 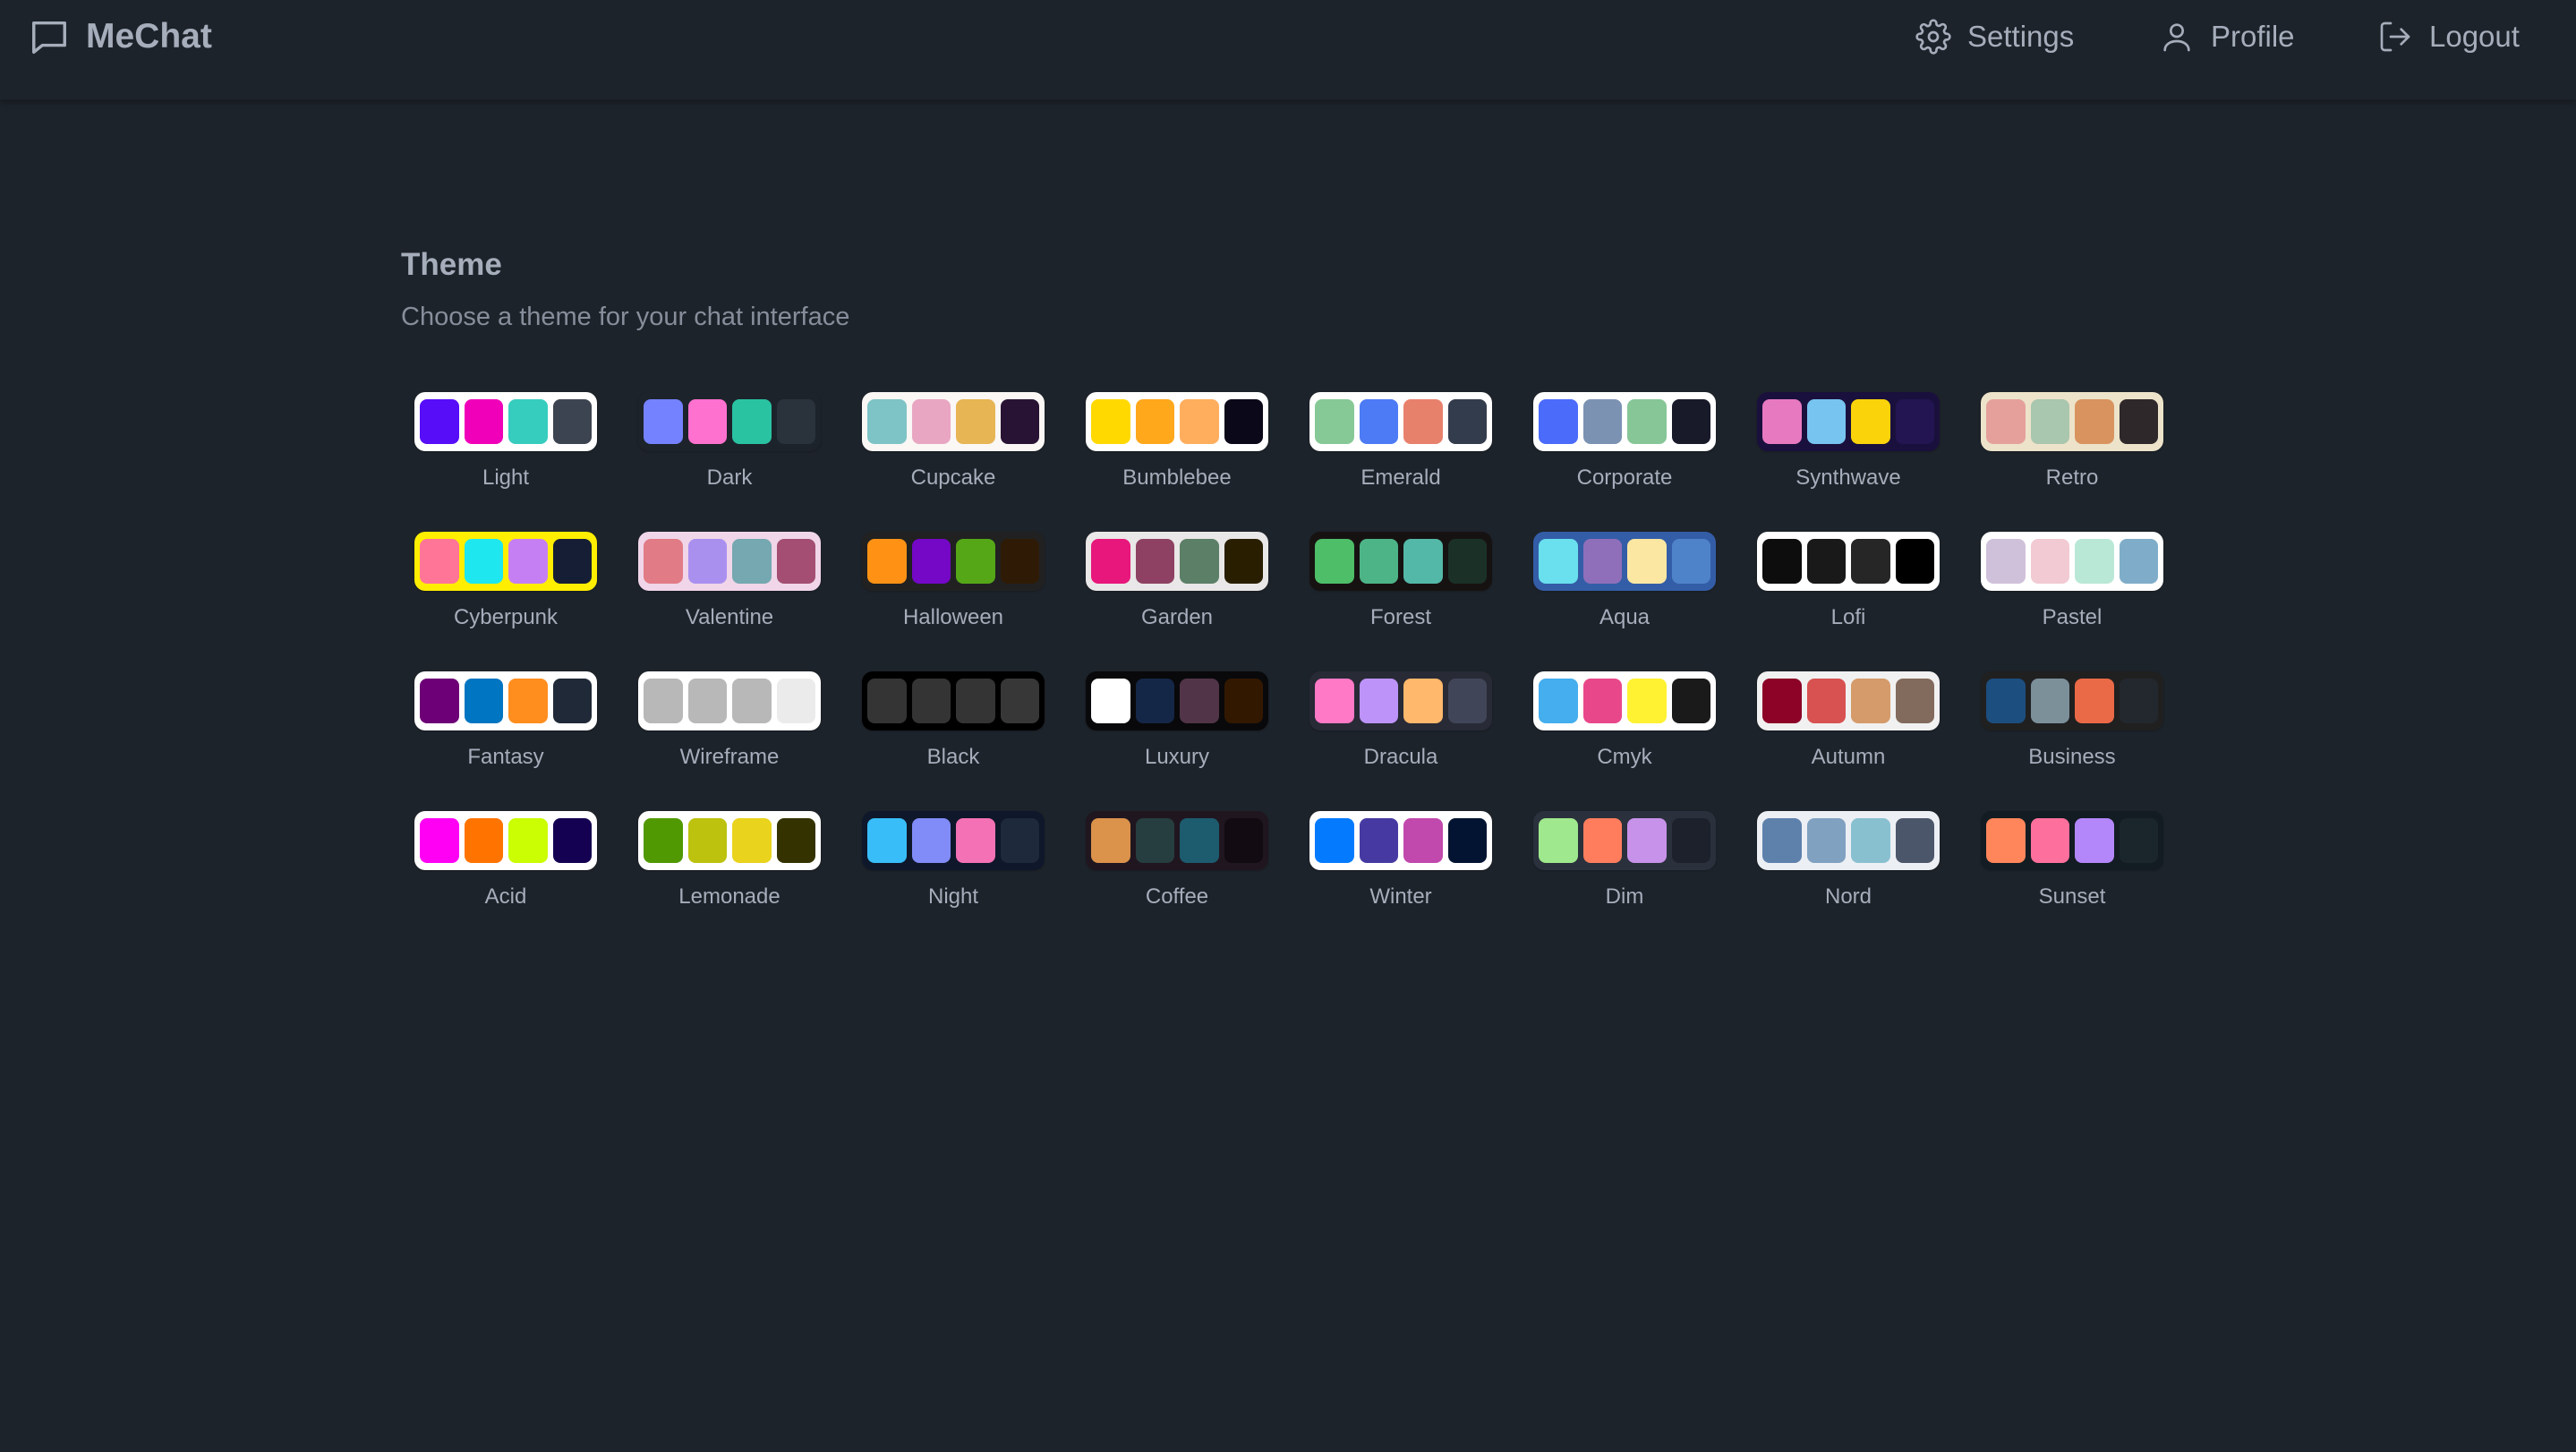 I want to click on theme-option-coffee: Coffee, so click(x=1177, y=881).